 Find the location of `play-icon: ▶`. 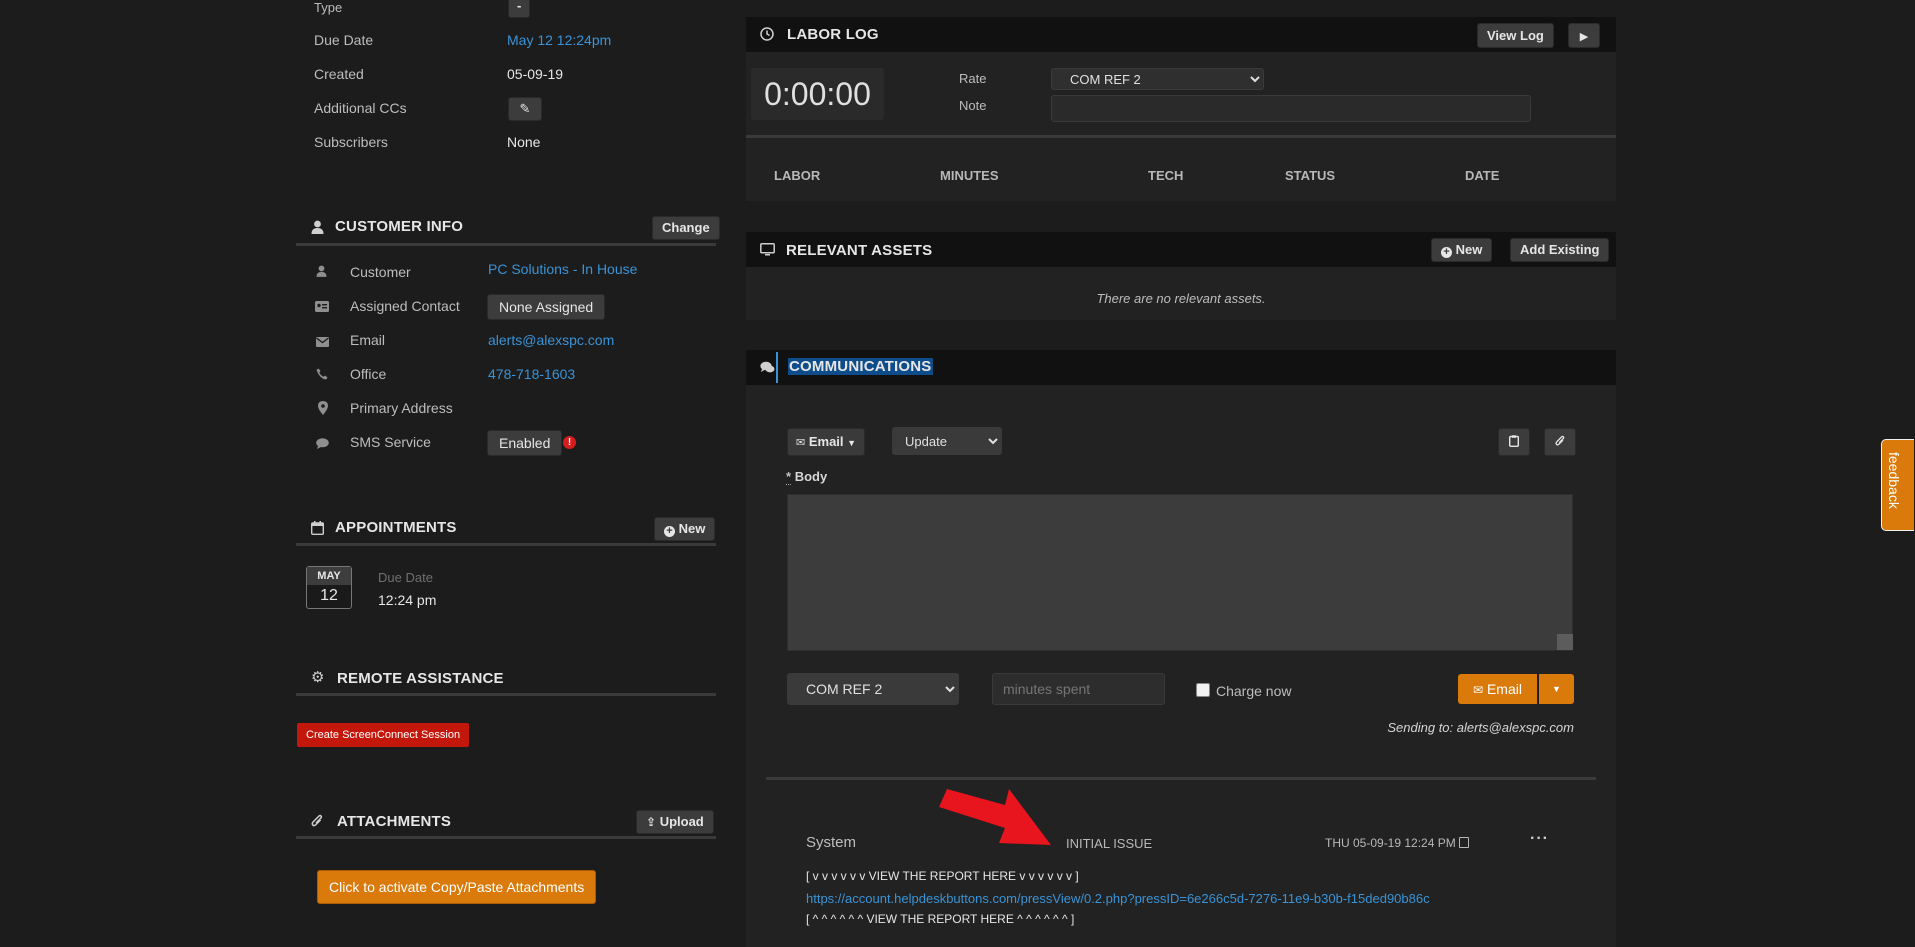

play-icon: ▶ is located at coordinates (1584, 37).